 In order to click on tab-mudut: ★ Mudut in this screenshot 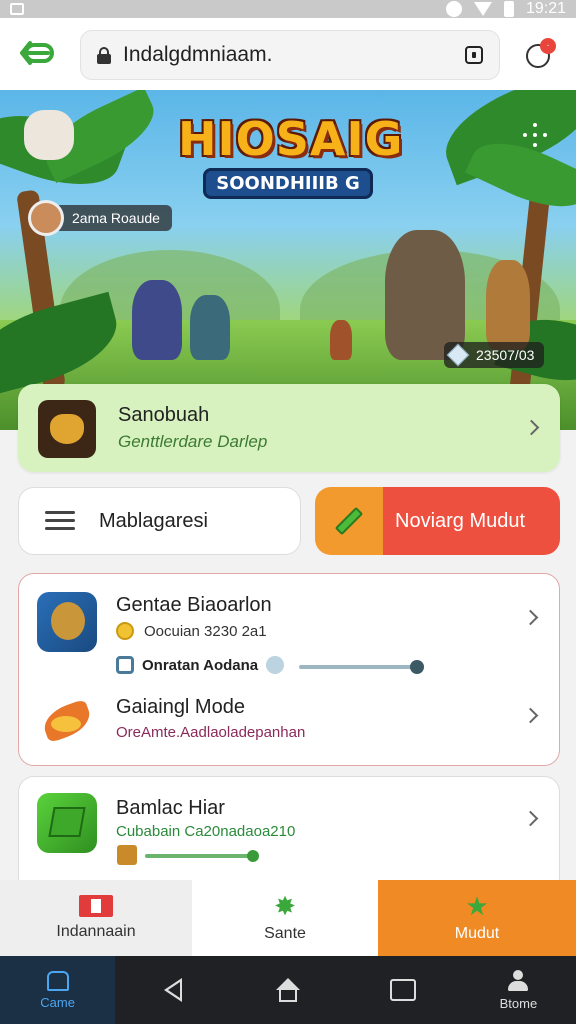, I will do `click(477, 918)`.